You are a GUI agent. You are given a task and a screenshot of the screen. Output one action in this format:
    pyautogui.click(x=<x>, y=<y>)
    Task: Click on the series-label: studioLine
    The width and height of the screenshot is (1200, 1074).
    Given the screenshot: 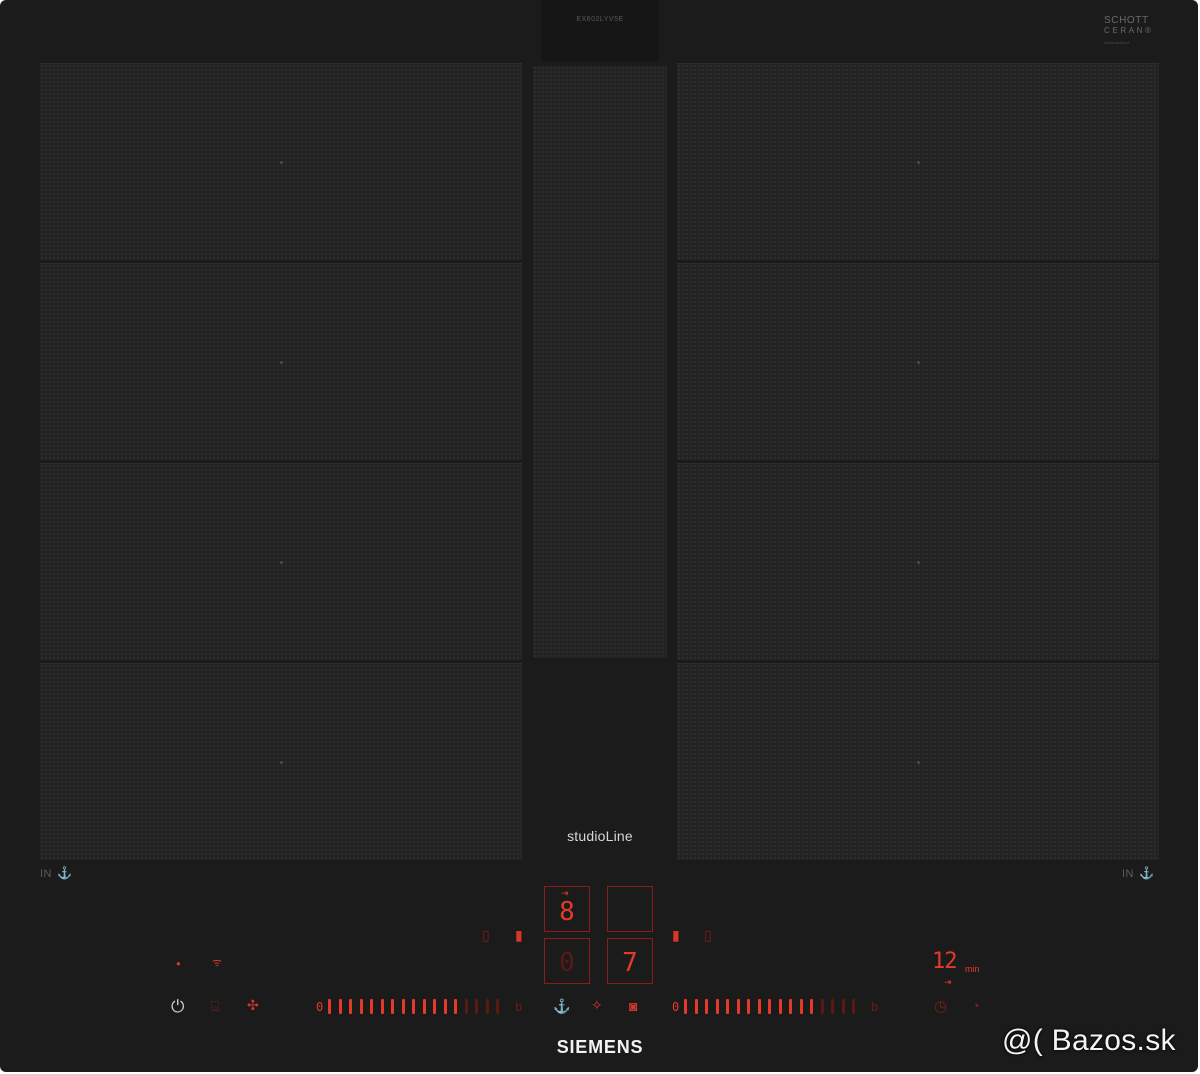 What is the action you would take?
    pyautogui.click(x=600, y=836)
    